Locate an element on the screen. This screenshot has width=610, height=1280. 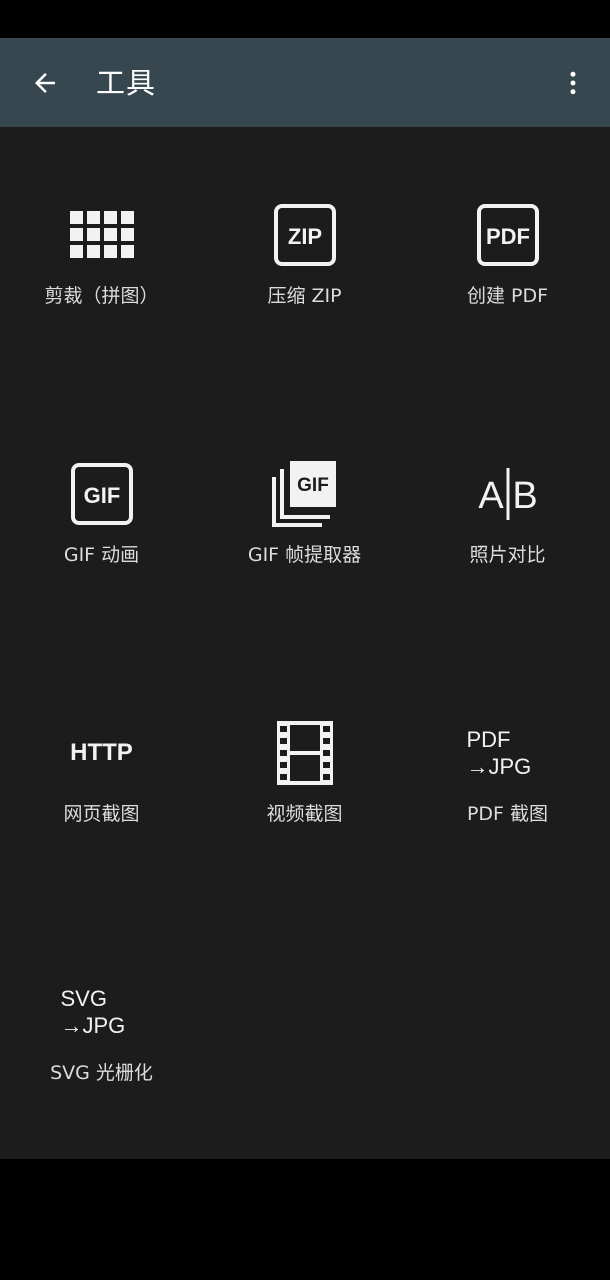
svg-text: PDF is located at coordinates (508, 236).